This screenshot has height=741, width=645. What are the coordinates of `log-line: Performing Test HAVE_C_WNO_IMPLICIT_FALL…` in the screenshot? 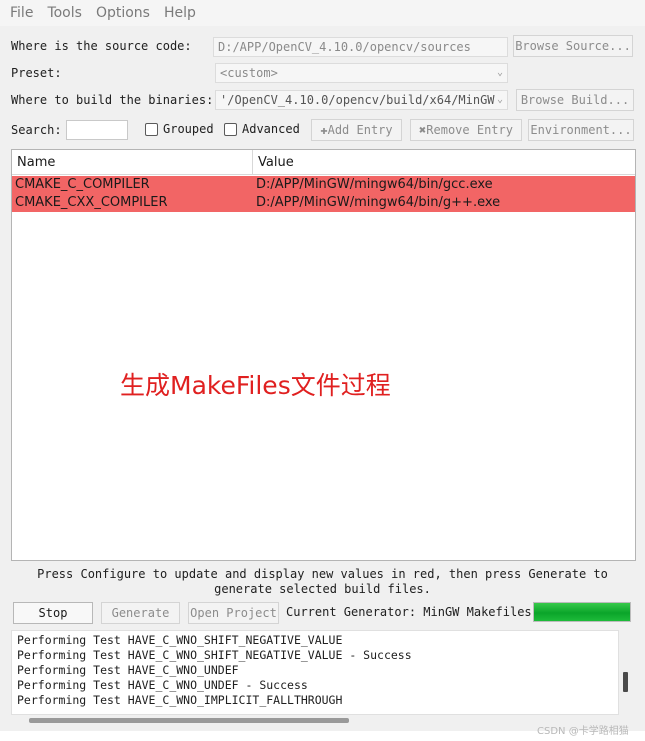 It's located at (180, 700).